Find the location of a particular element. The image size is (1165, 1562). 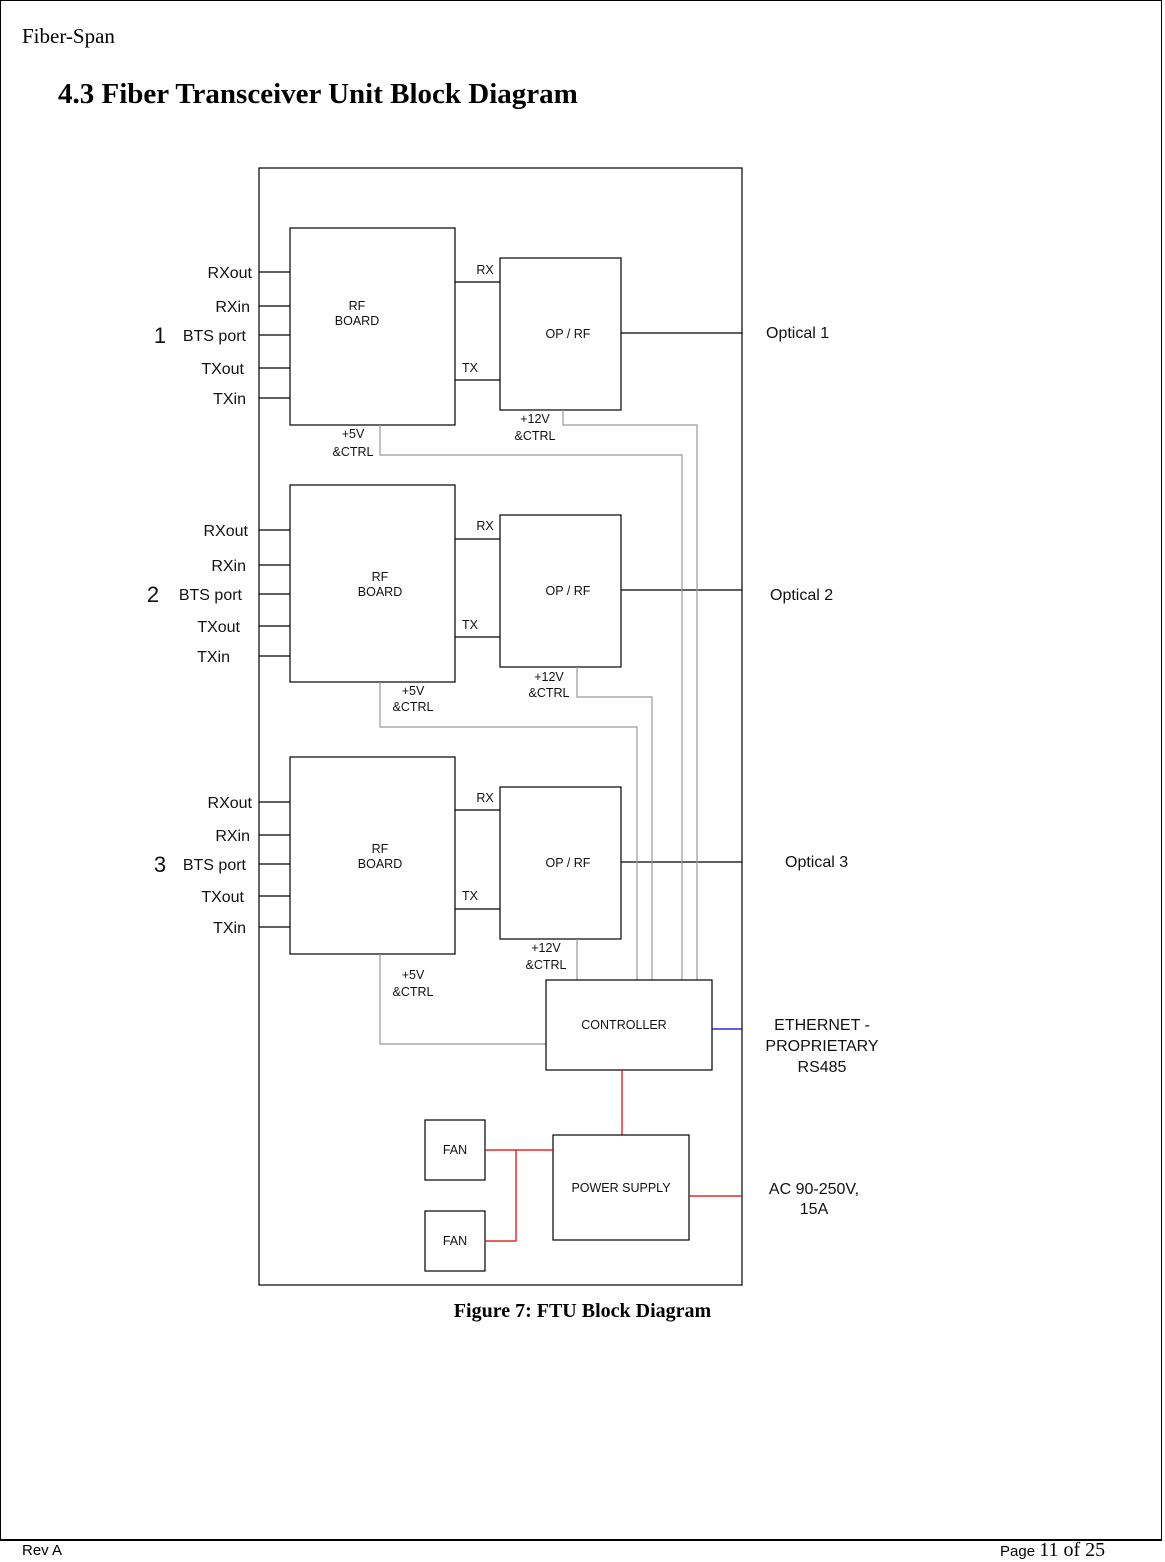

footer-page: Page 11 of 25 is located at coordinates (1052, 1550).